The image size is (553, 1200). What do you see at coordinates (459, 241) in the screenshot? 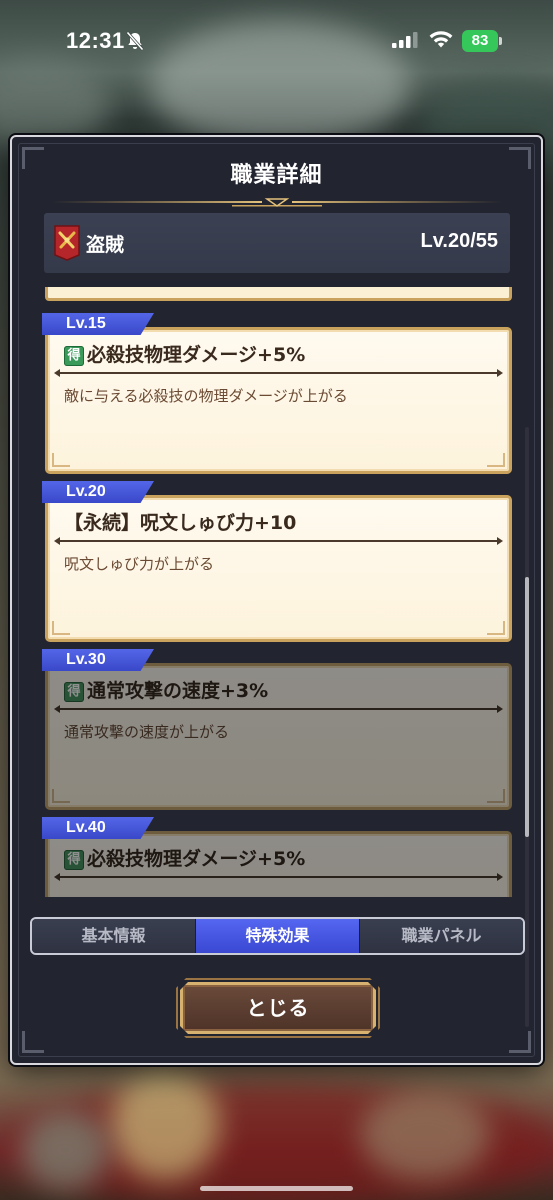
I see `job-level: Lv.20/55` at bounding box center [459, 241].